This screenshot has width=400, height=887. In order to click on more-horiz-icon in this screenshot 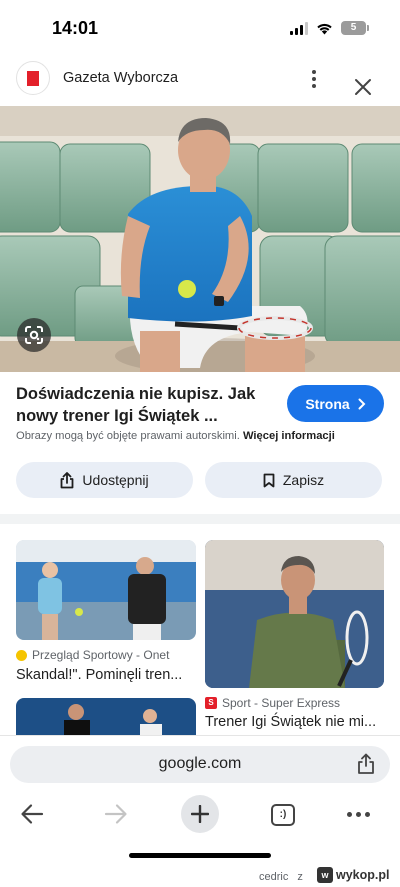, I will do `click(358, 814)`.